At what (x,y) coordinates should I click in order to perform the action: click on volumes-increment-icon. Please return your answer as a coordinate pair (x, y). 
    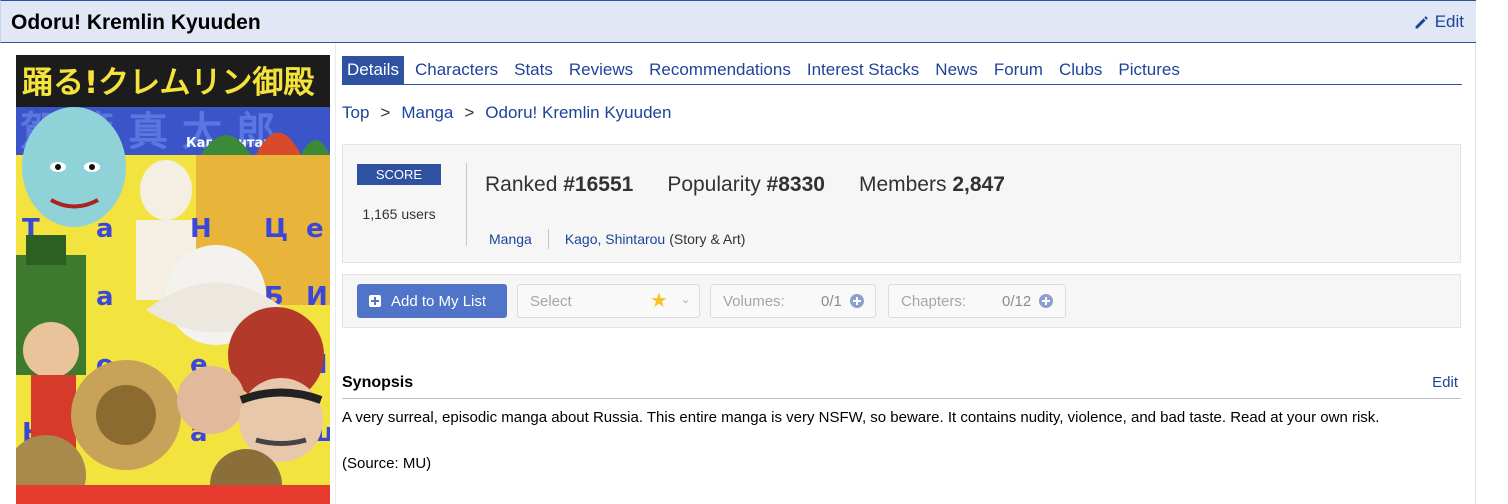
    Looking at the image, I should click on (857, 301).